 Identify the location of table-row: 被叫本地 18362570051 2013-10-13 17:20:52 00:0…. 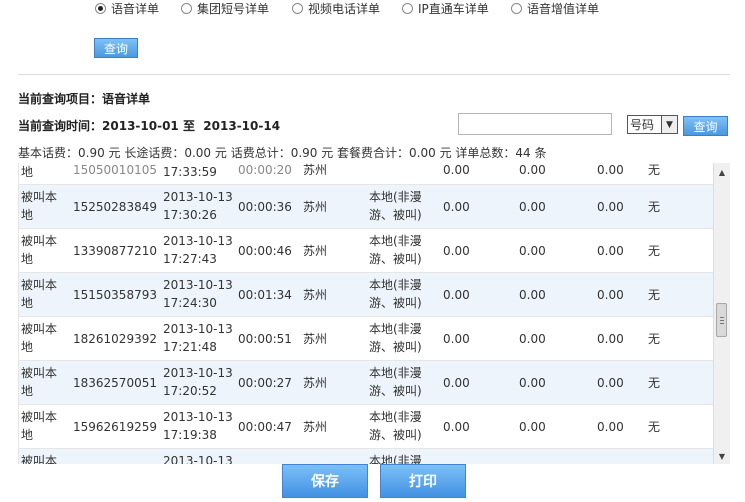
(366, 383).